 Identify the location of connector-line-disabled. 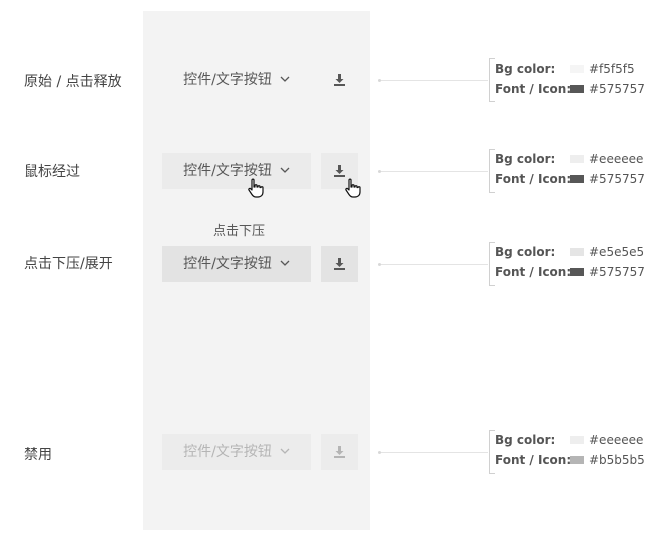
(433, 452).